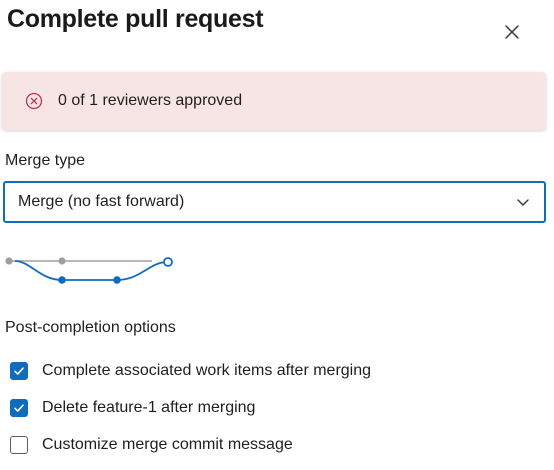 The image size is (554, 470). What do you see at coordinates (19, 445) in the screenshot?
I see `checkbox-unchecked` at bounding box center [19, 445].